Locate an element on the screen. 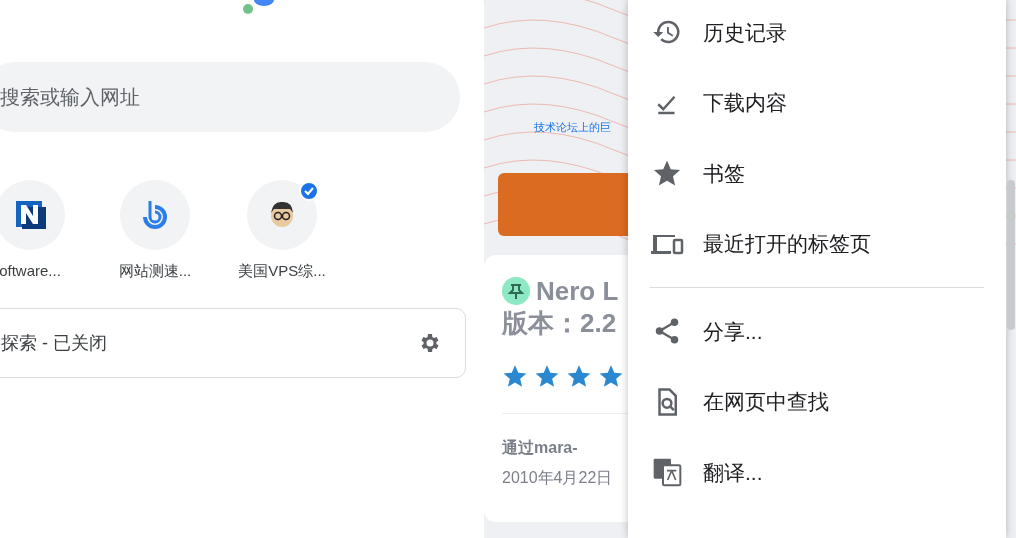 This screenshot has height=538, width=1016. scrollbar is located at coordinates (1011, 255).